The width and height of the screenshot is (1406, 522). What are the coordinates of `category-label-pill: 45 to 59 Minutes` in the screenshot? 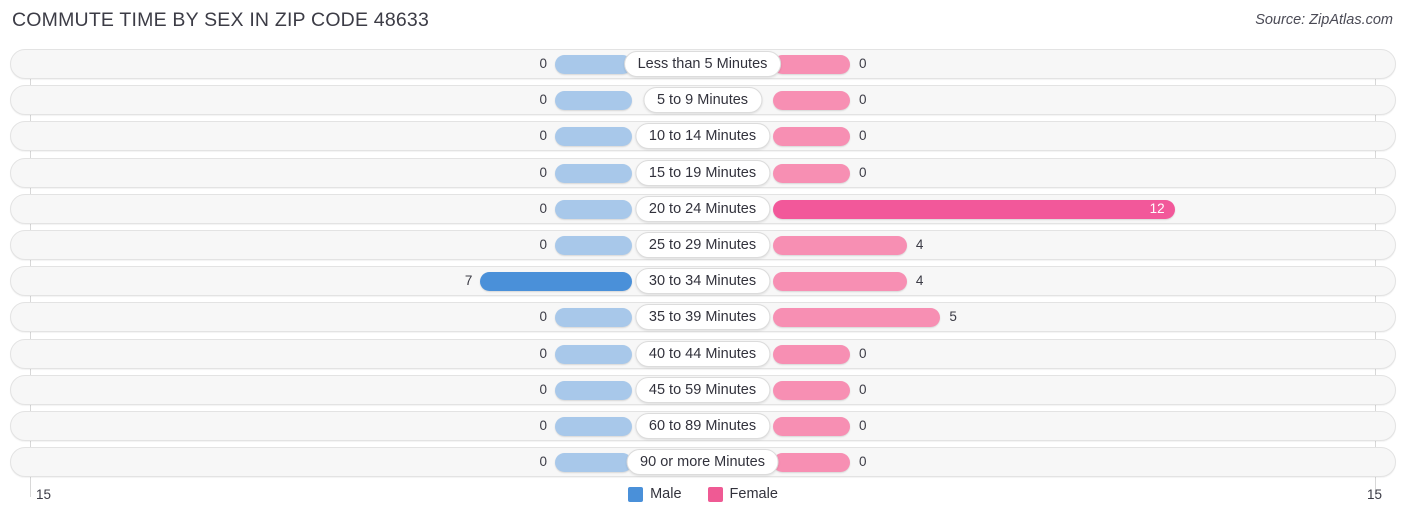 It's located at (702, 389).